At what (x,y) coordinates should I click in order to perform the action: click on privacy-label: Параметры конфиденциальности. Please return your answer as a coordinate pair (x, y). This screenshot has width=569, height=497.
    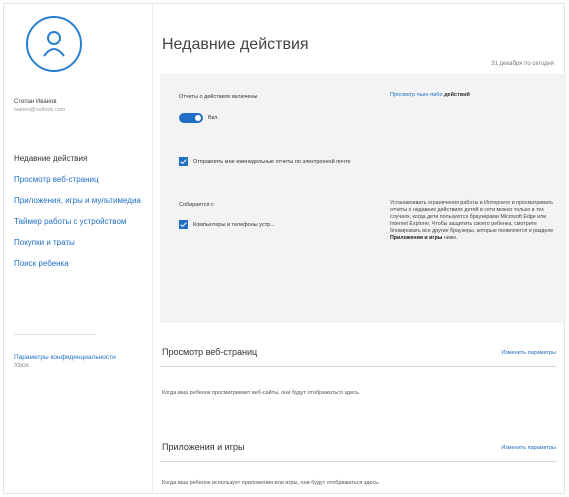
    Looking at the image, I should click on (65, 357).